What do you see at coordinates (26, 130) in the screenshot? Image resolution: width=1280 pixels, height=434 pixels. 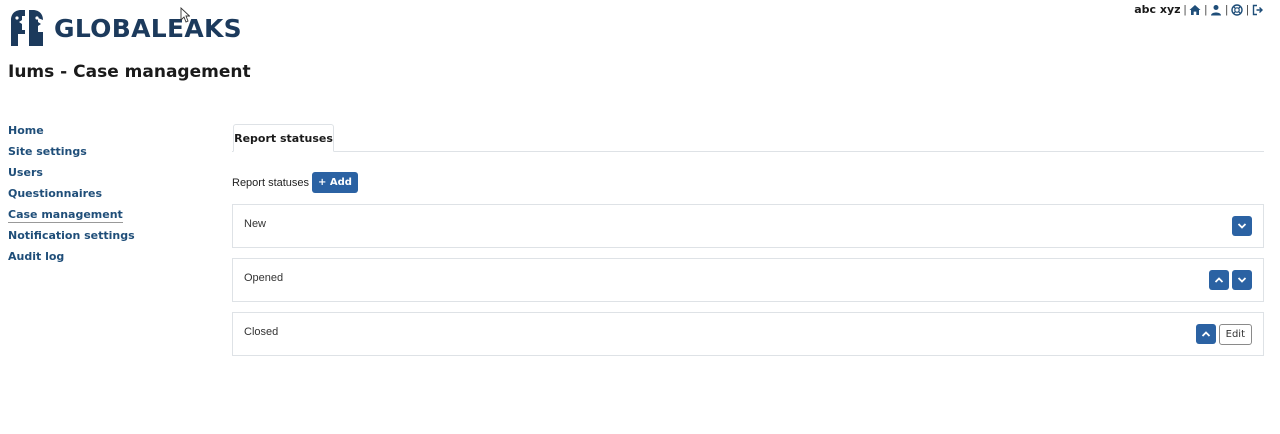 I see `sidebar-item-label: Home` at bounding box center [26, 130].